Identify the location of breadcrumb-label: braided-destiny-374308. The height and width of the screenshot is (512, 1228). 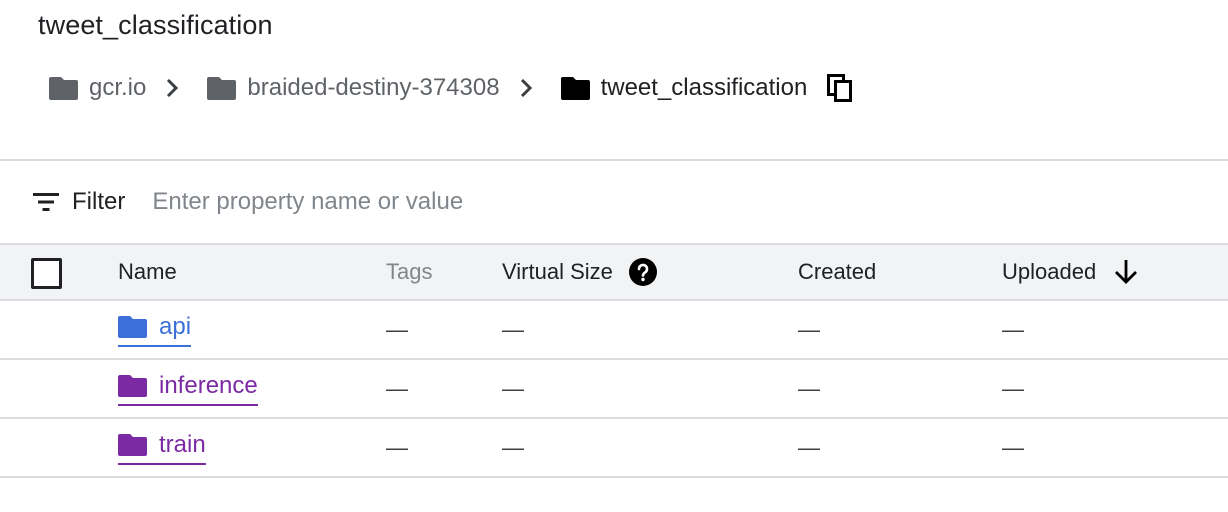
(373, 87).